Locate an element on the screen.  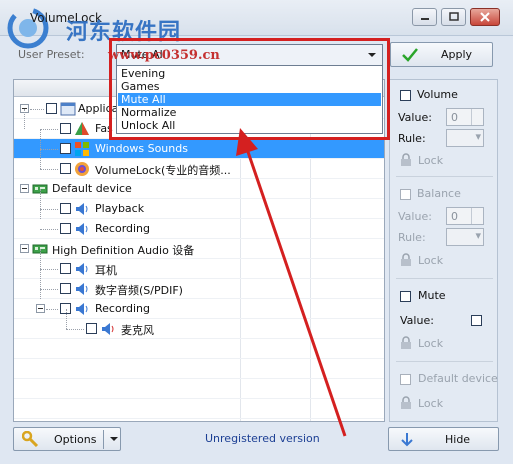
user-preset-label: User Preset: is located at coordinates (51, 54).